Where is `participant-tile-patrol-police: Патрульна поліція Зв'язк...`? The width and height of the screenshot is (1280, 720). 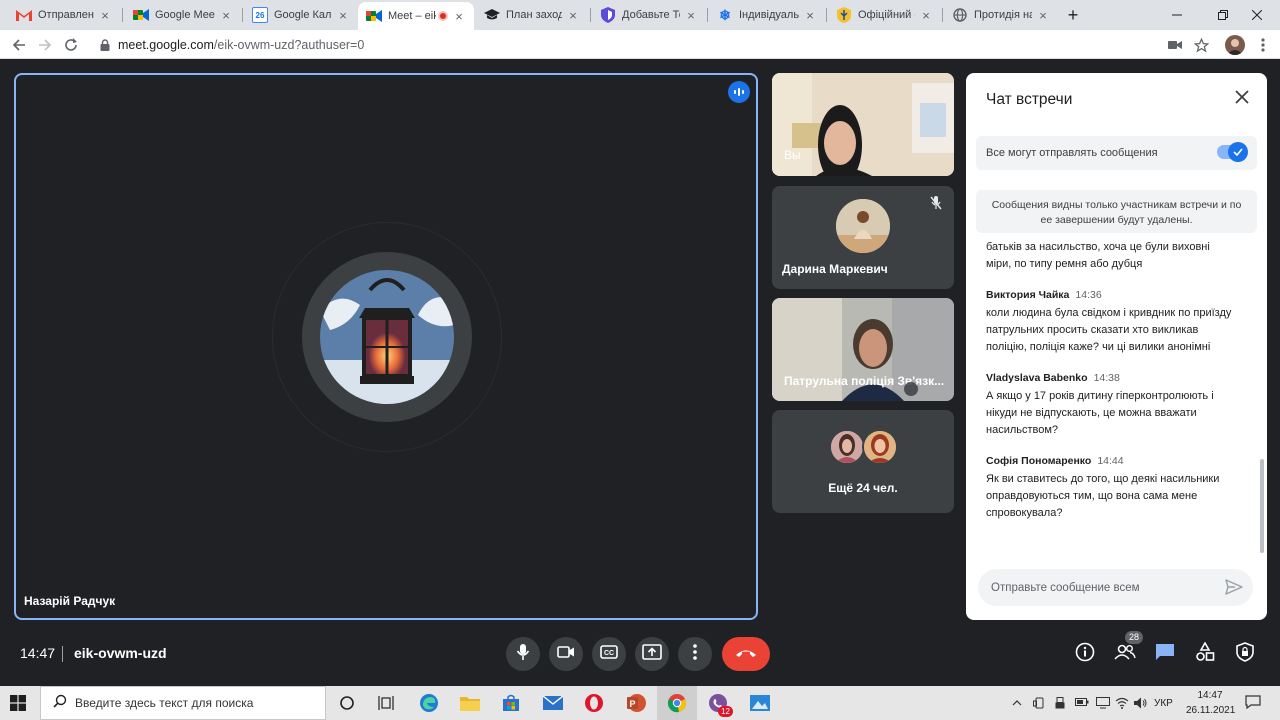
participant-tile-patrol-police: Патрульна поліція Зв'язк... is located at coordinates (863, 349).